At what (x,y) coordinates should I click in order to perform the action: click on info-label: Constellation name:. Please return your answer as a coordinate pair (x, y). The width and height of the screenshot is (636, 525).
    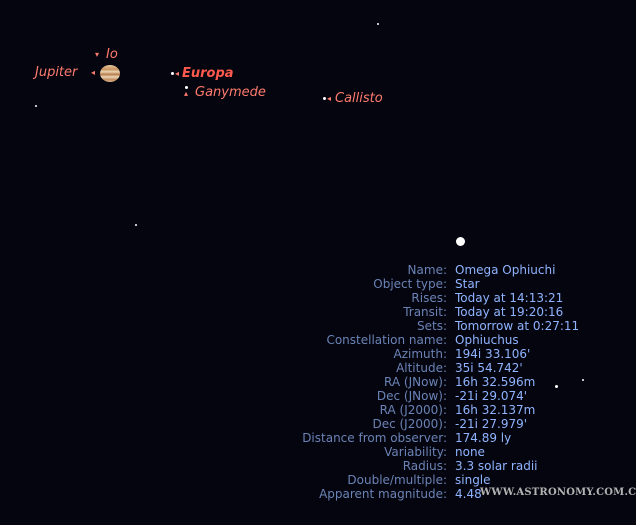
    Looking at the image, I should click on (386, 340).